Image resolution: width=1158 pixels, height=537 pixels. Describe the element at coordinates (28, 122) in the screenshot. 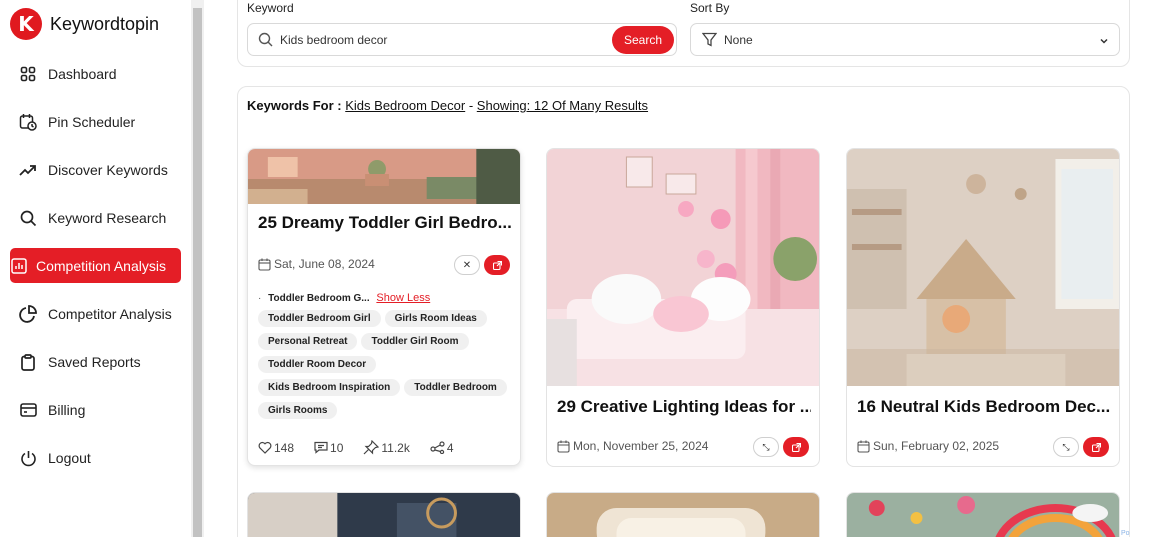

I see `calendar-clock-icon` at that location.